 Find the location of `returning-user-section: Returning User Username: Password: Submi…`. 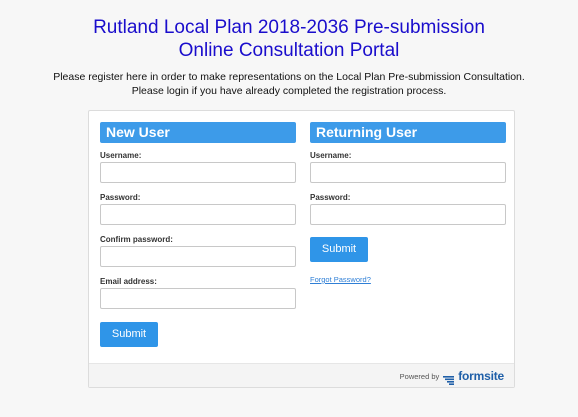

returning-user-section: Returning User Username: Password: Submi… is located at coordinates (408, 203).